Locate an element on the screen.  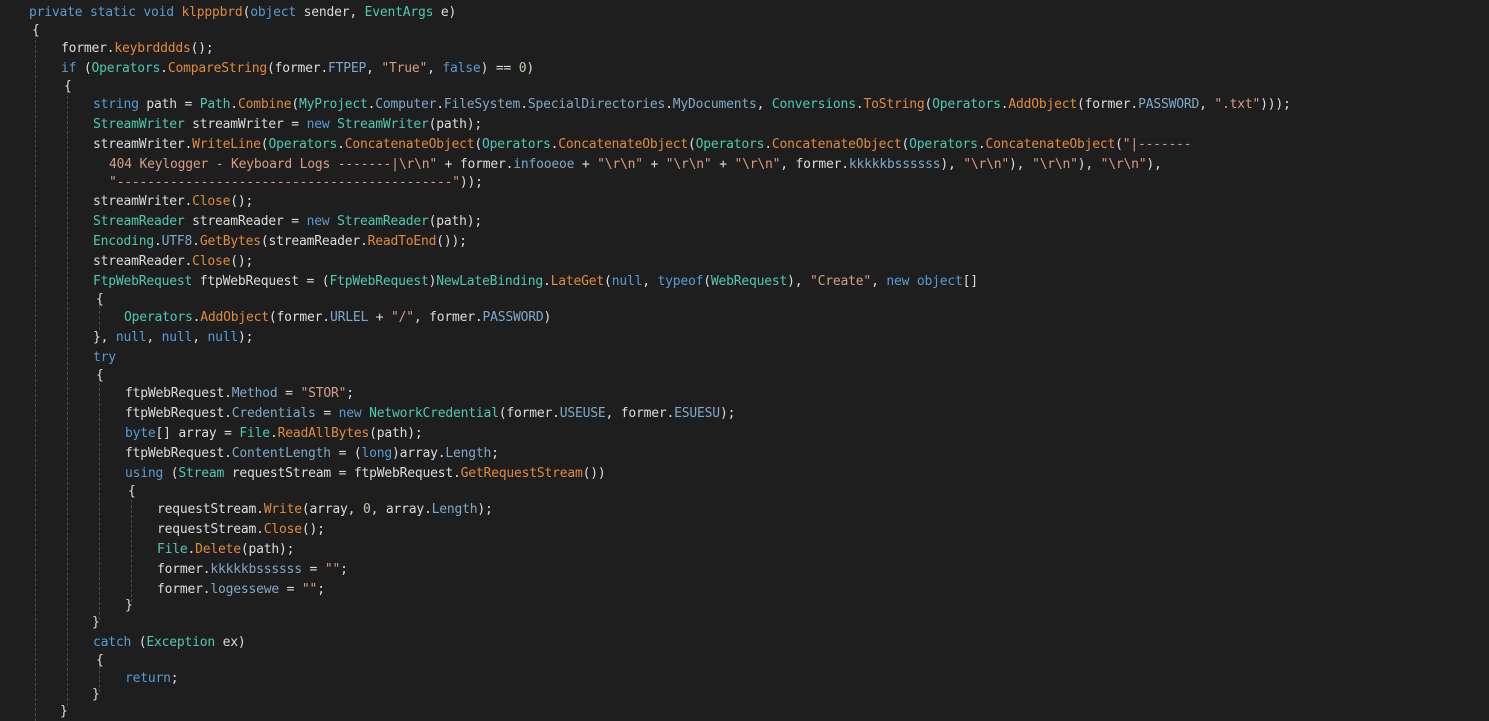
code-text: requestStream. is located at coordinates (210, 509).